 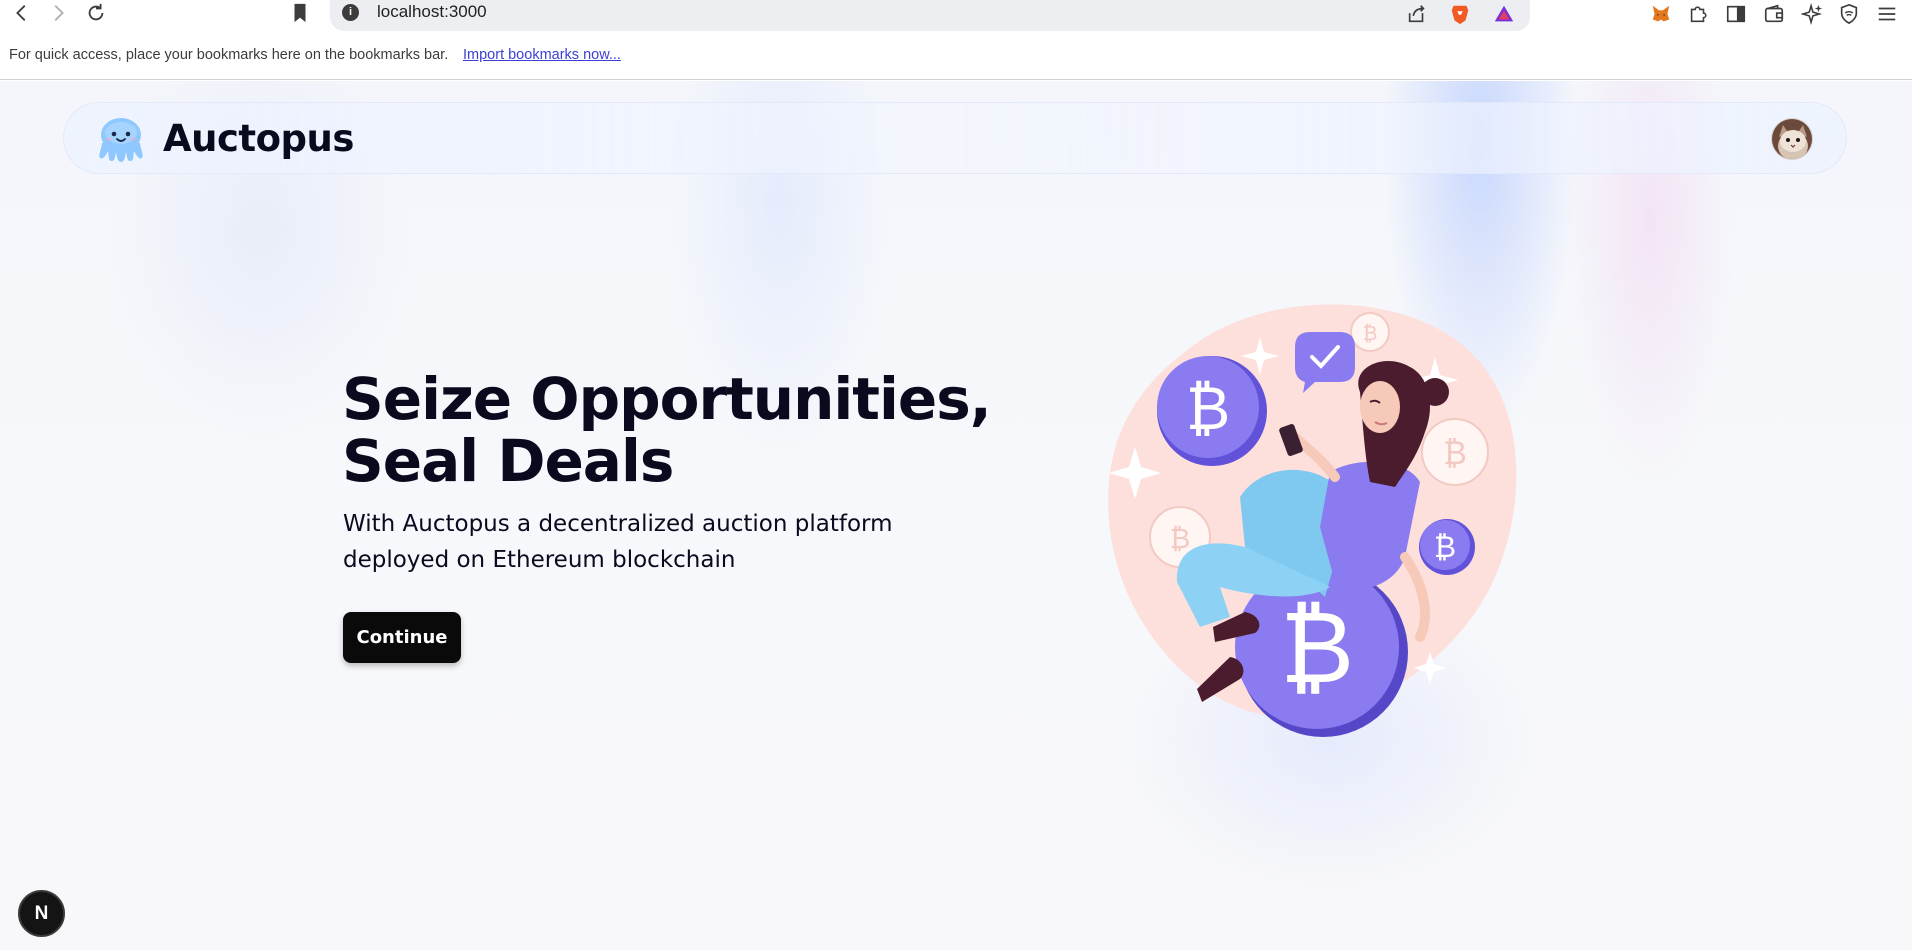 I want to click on hero-title-line-1: Seize Opportunities,, so click(x=667, y=399).